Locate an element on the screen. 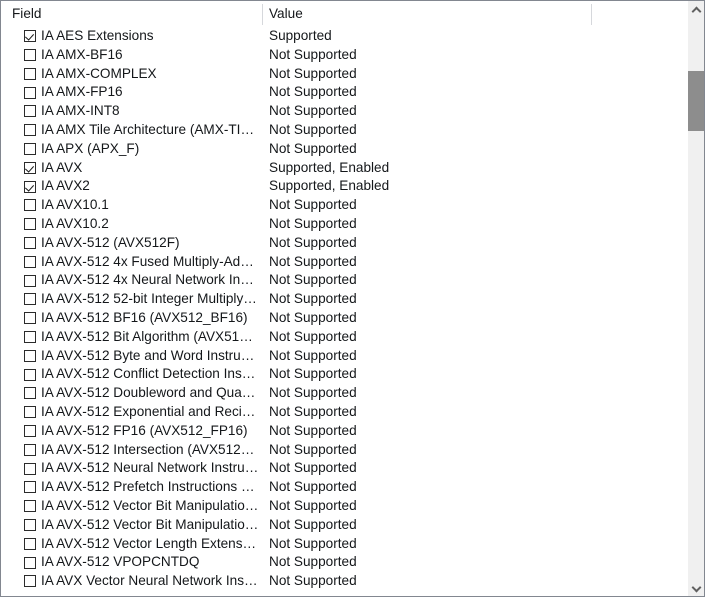 This screenshot has width=705, height=597. table-row: IA AMX-INT8 Not Supported is located at coordinates (352, 111).